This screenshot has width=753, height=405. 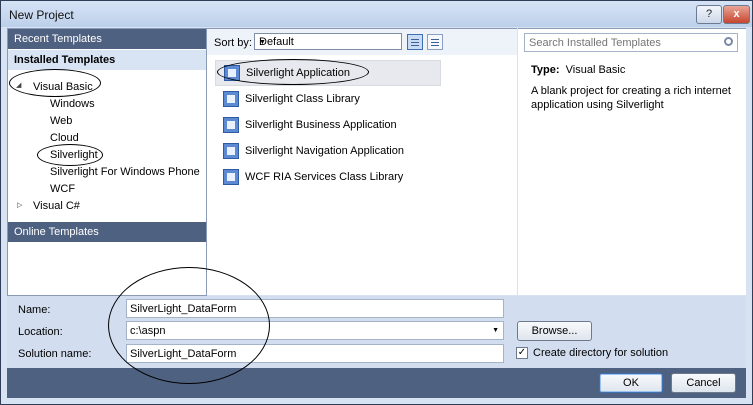 I want to click on name-input, so click(x=315, y=308).